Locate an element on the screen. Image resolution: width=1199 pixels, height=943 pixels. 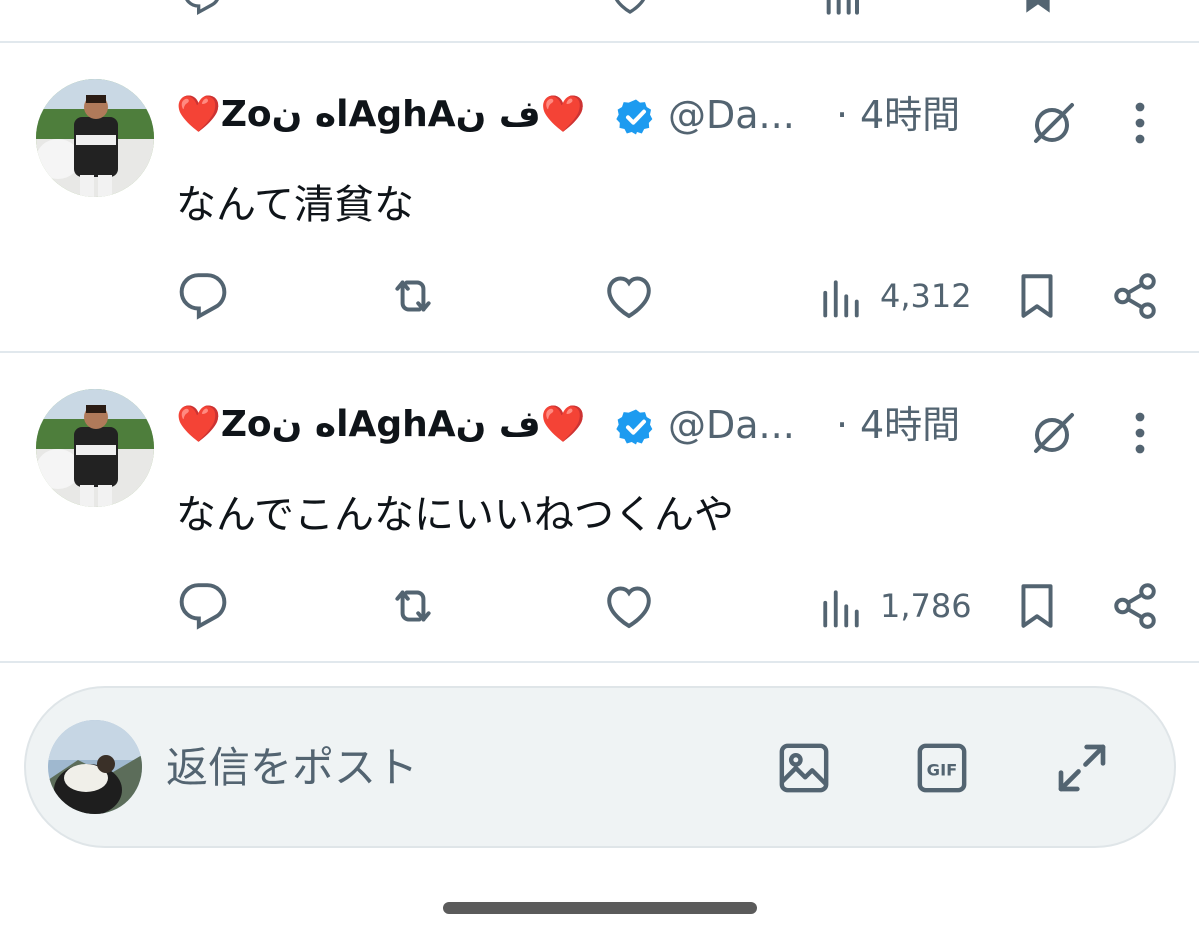
views-count: 4,312 is located at coordinates (926, 296).